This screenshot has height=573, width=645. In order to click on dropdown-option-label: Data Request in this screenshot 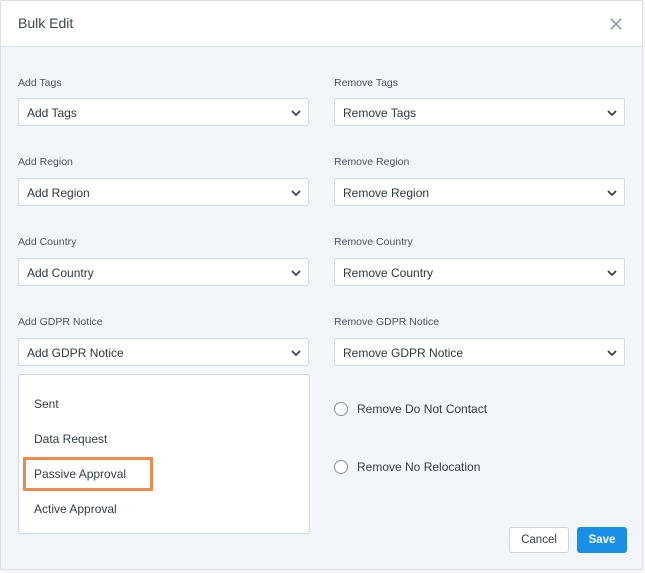, I will do `click(71, 439)`.